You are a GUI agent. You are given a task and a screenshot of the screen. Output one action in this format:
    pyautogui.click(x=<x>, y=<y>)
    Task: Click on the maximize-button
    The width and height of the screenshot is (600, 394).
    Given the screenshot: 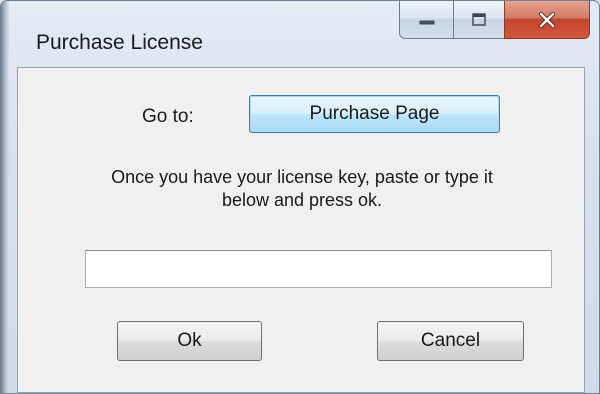 What is the action you would take?
    pyautogui.click(x=479, y=20)
    